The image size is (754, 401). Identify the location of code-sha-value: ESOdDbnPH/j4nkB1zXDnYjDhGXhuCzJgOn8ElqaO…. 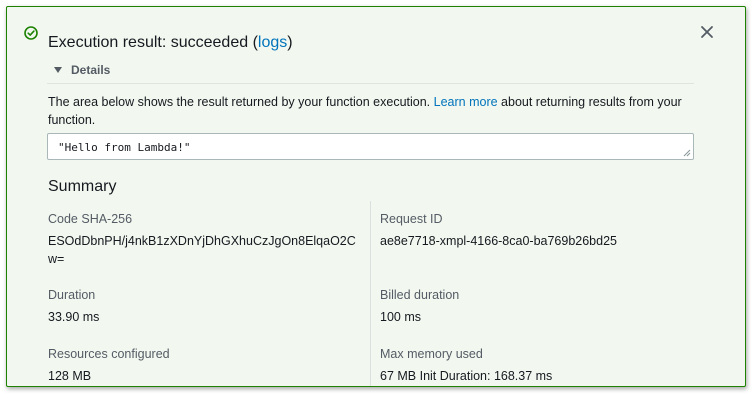
(205, 250).